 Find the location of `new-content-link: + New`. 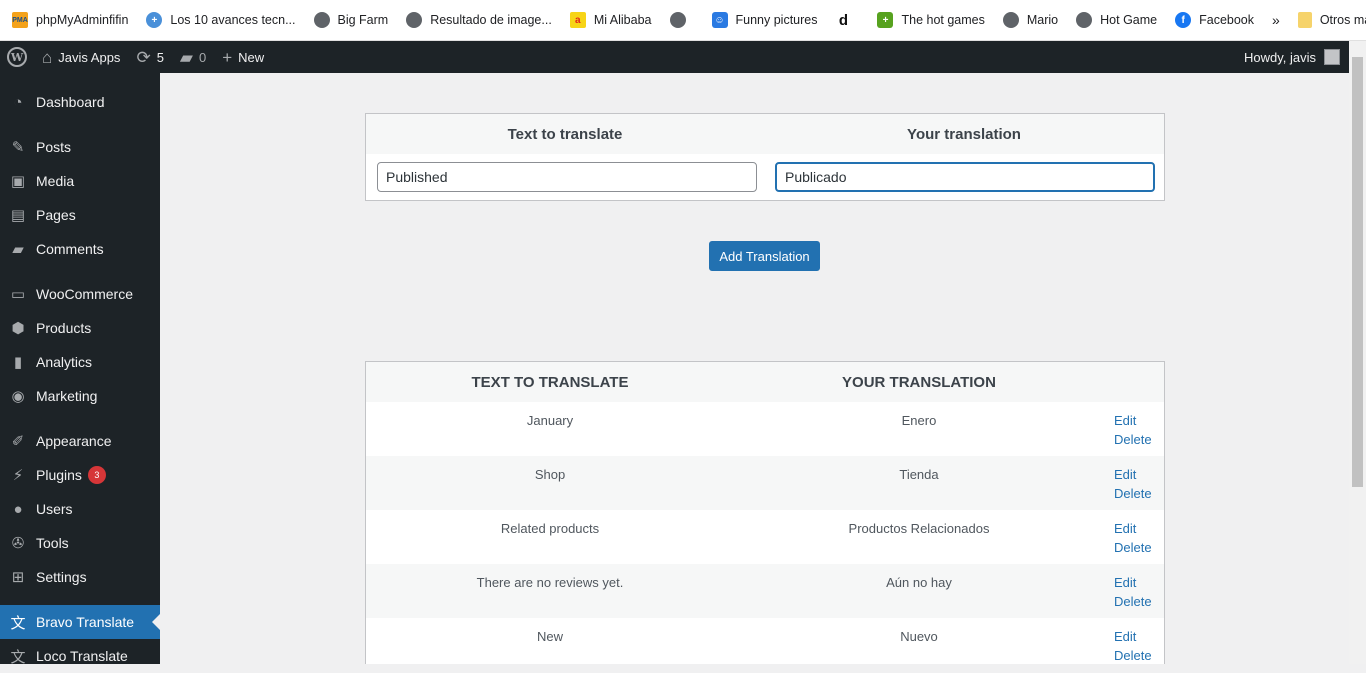

new-content-link: + New is located at coordinates (243, 57).